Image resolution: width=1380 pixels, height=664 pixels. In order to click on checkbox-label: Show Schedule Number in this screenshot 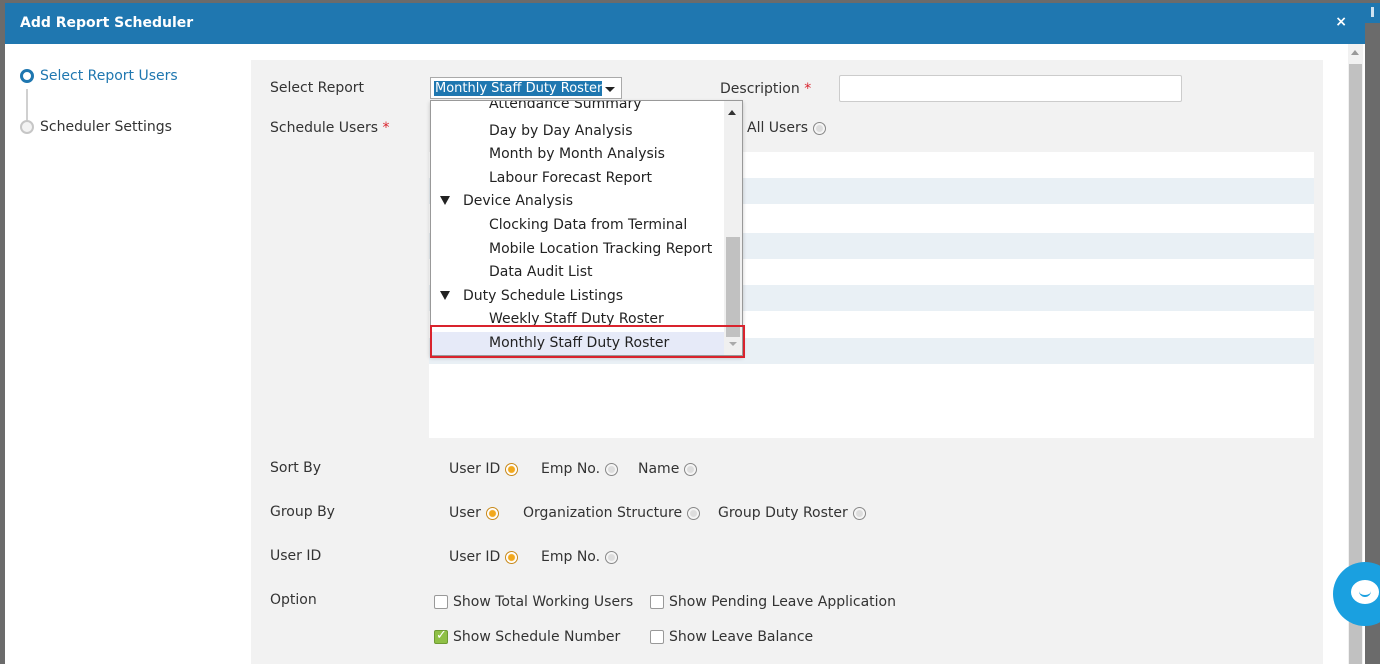, I will do `click(537, 637)`.